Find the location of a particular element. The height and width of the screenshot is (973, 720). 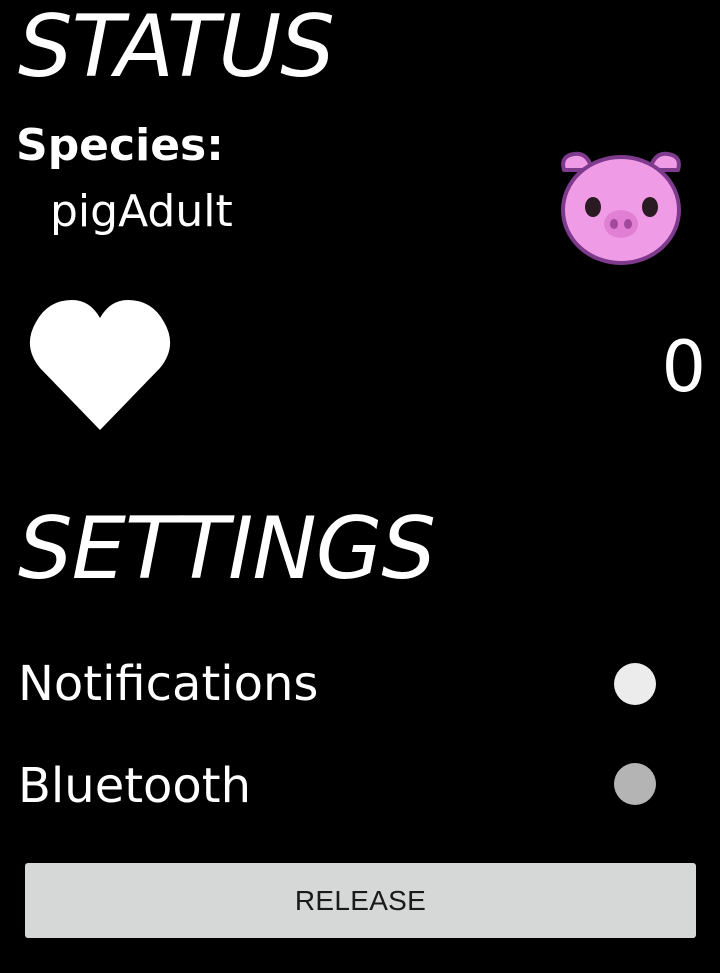

bluetooth-toggle is located at coordinates (635, 784).